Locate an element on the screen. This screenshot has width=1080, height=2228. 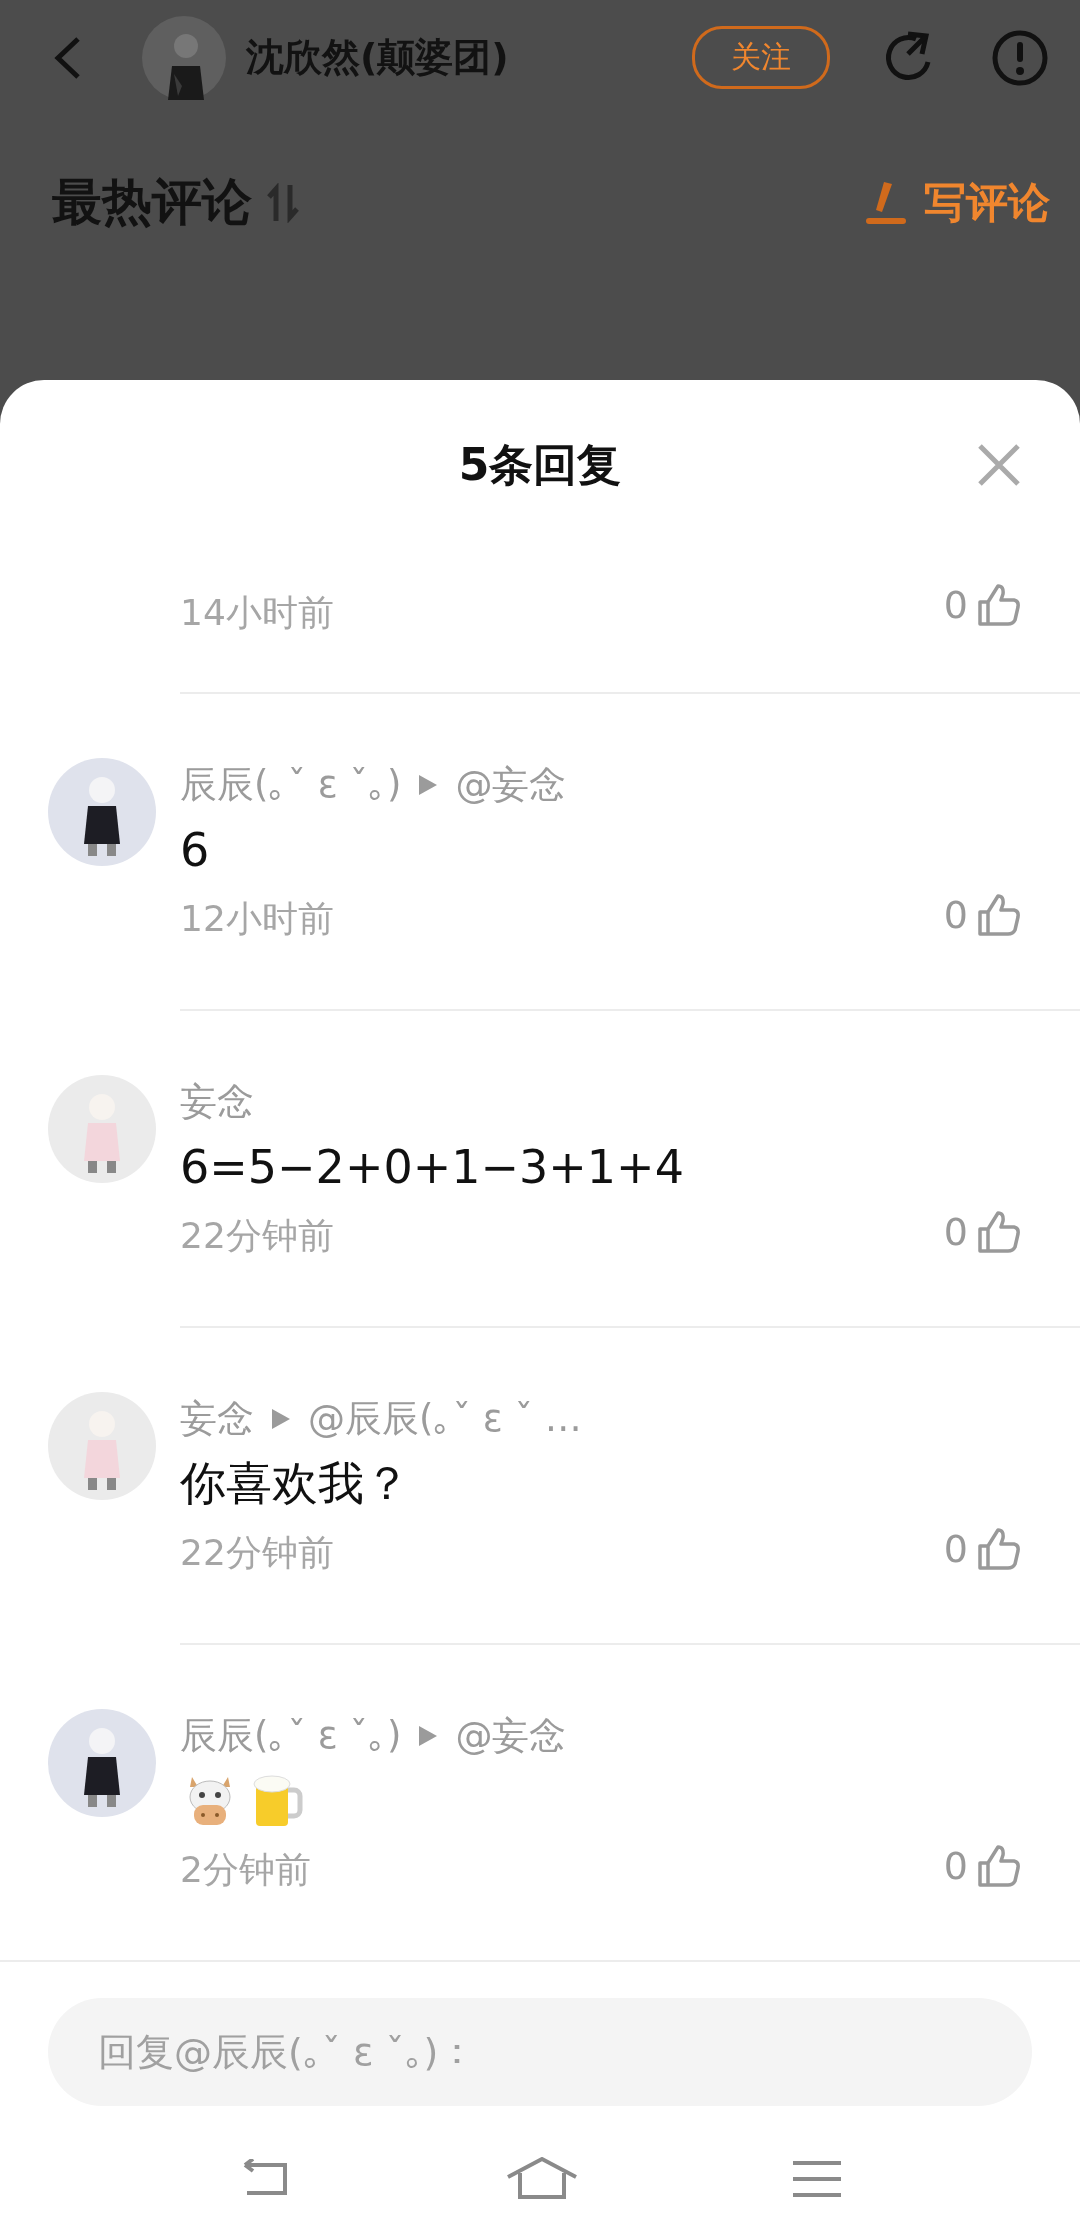
play-triangle-icon is located at coordinates (281, 1419).